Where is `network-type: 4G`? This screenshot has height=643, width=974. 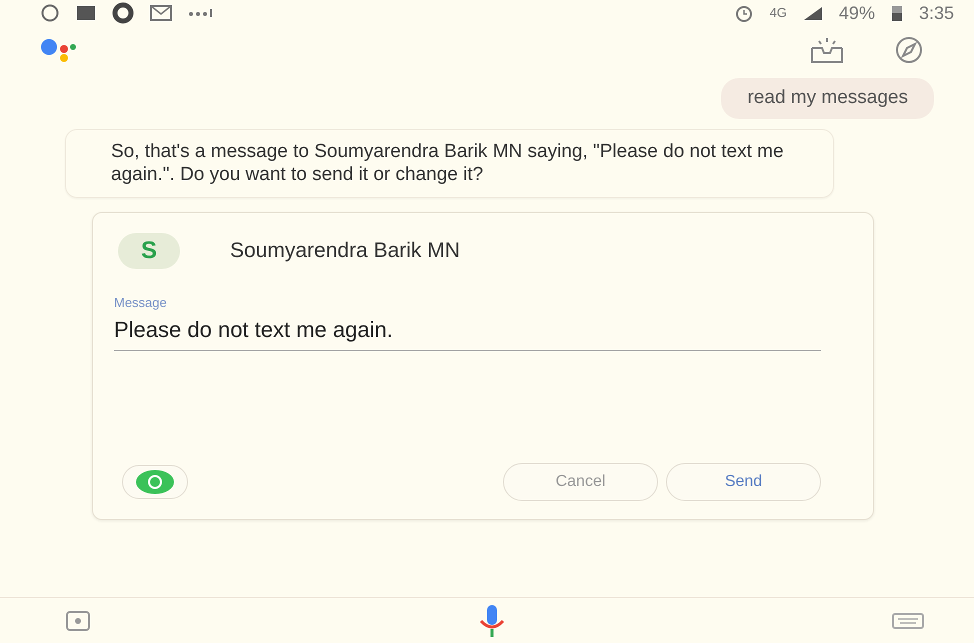 network-type: 4G is located at coordinates (778, 13).